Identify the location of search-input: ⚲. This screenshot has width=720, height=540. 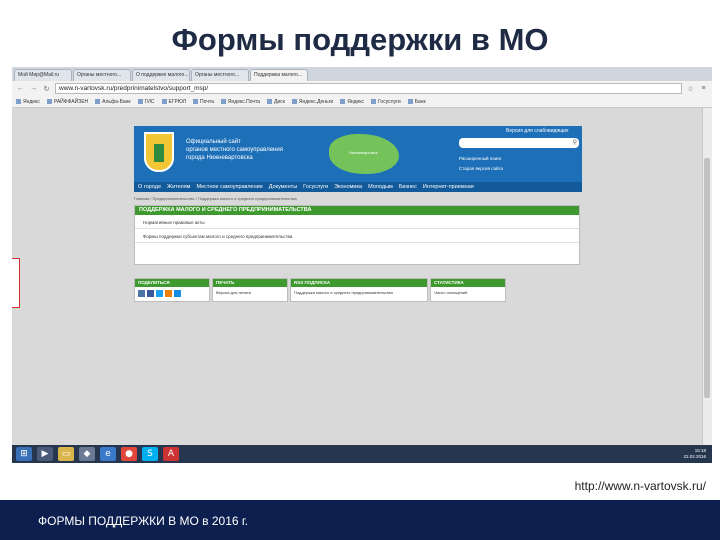
(519, 143).